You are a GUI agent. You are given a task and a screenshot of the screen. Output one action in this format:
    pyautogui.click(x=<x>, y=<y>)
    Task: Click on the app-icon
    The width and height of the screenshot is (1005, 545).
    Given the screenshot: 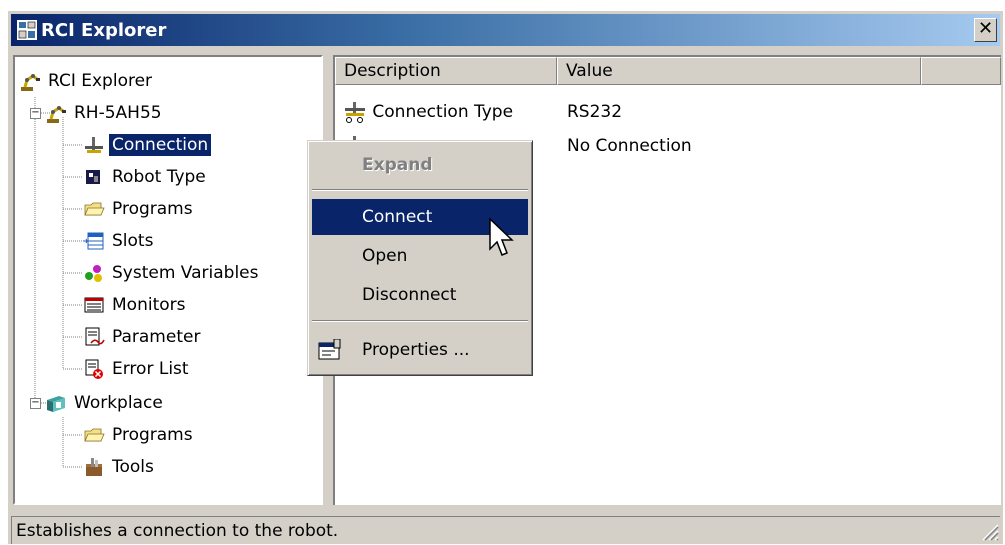 What is the action you would take?
    pyautogui.click(x=27, y=30)
    